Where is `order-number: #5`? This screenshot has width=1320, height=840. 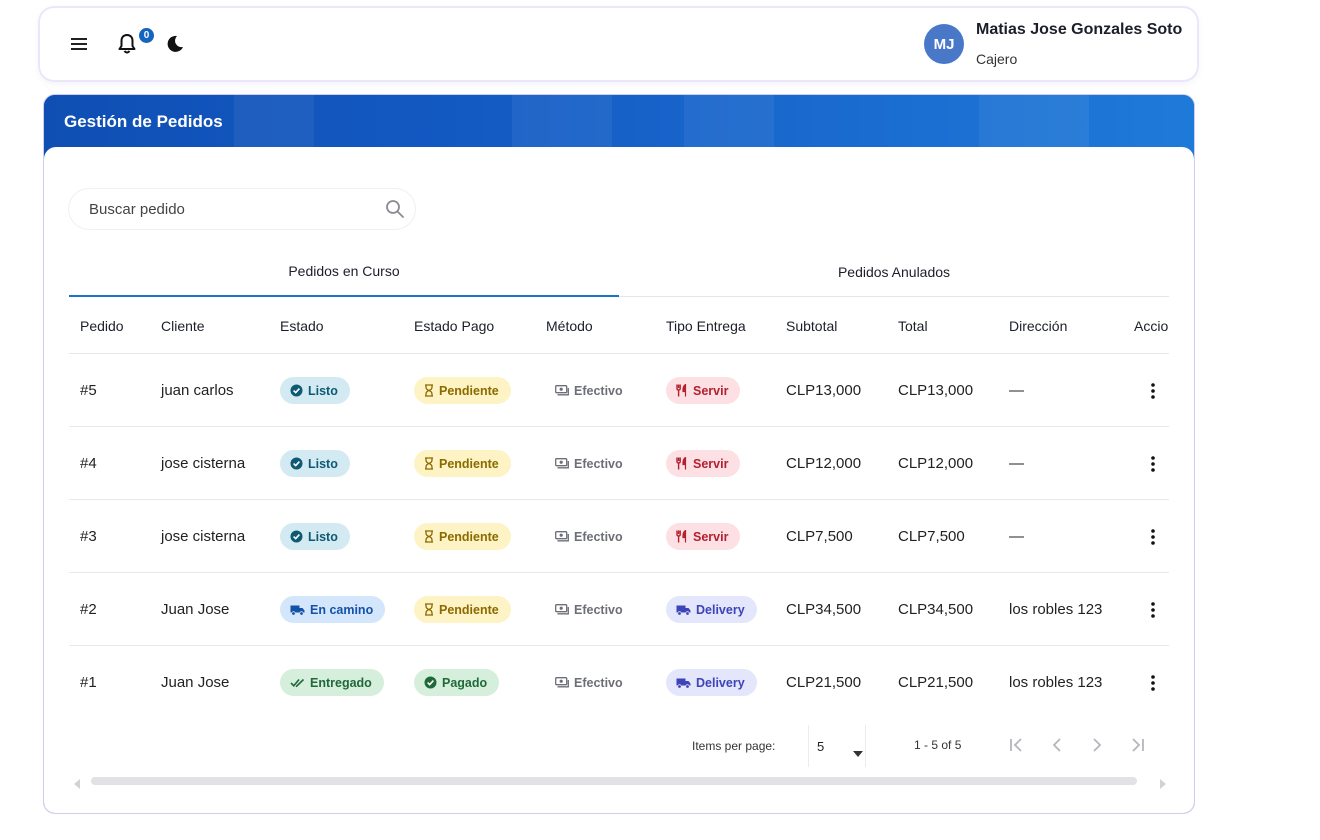
order-number: #5 is located at coordinates (88, 390).